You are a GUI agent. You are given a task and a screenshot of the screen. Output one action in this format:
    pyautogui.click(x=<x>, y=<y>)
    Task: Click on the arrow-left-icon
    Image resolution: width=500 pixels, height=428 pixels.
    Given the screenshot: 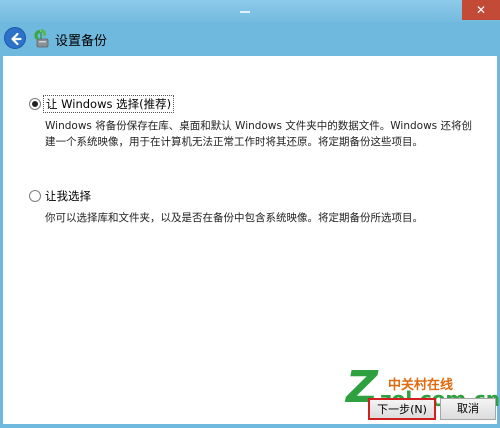 What is the action you would take?
    pyautogui.click(x=16, y=39)
    